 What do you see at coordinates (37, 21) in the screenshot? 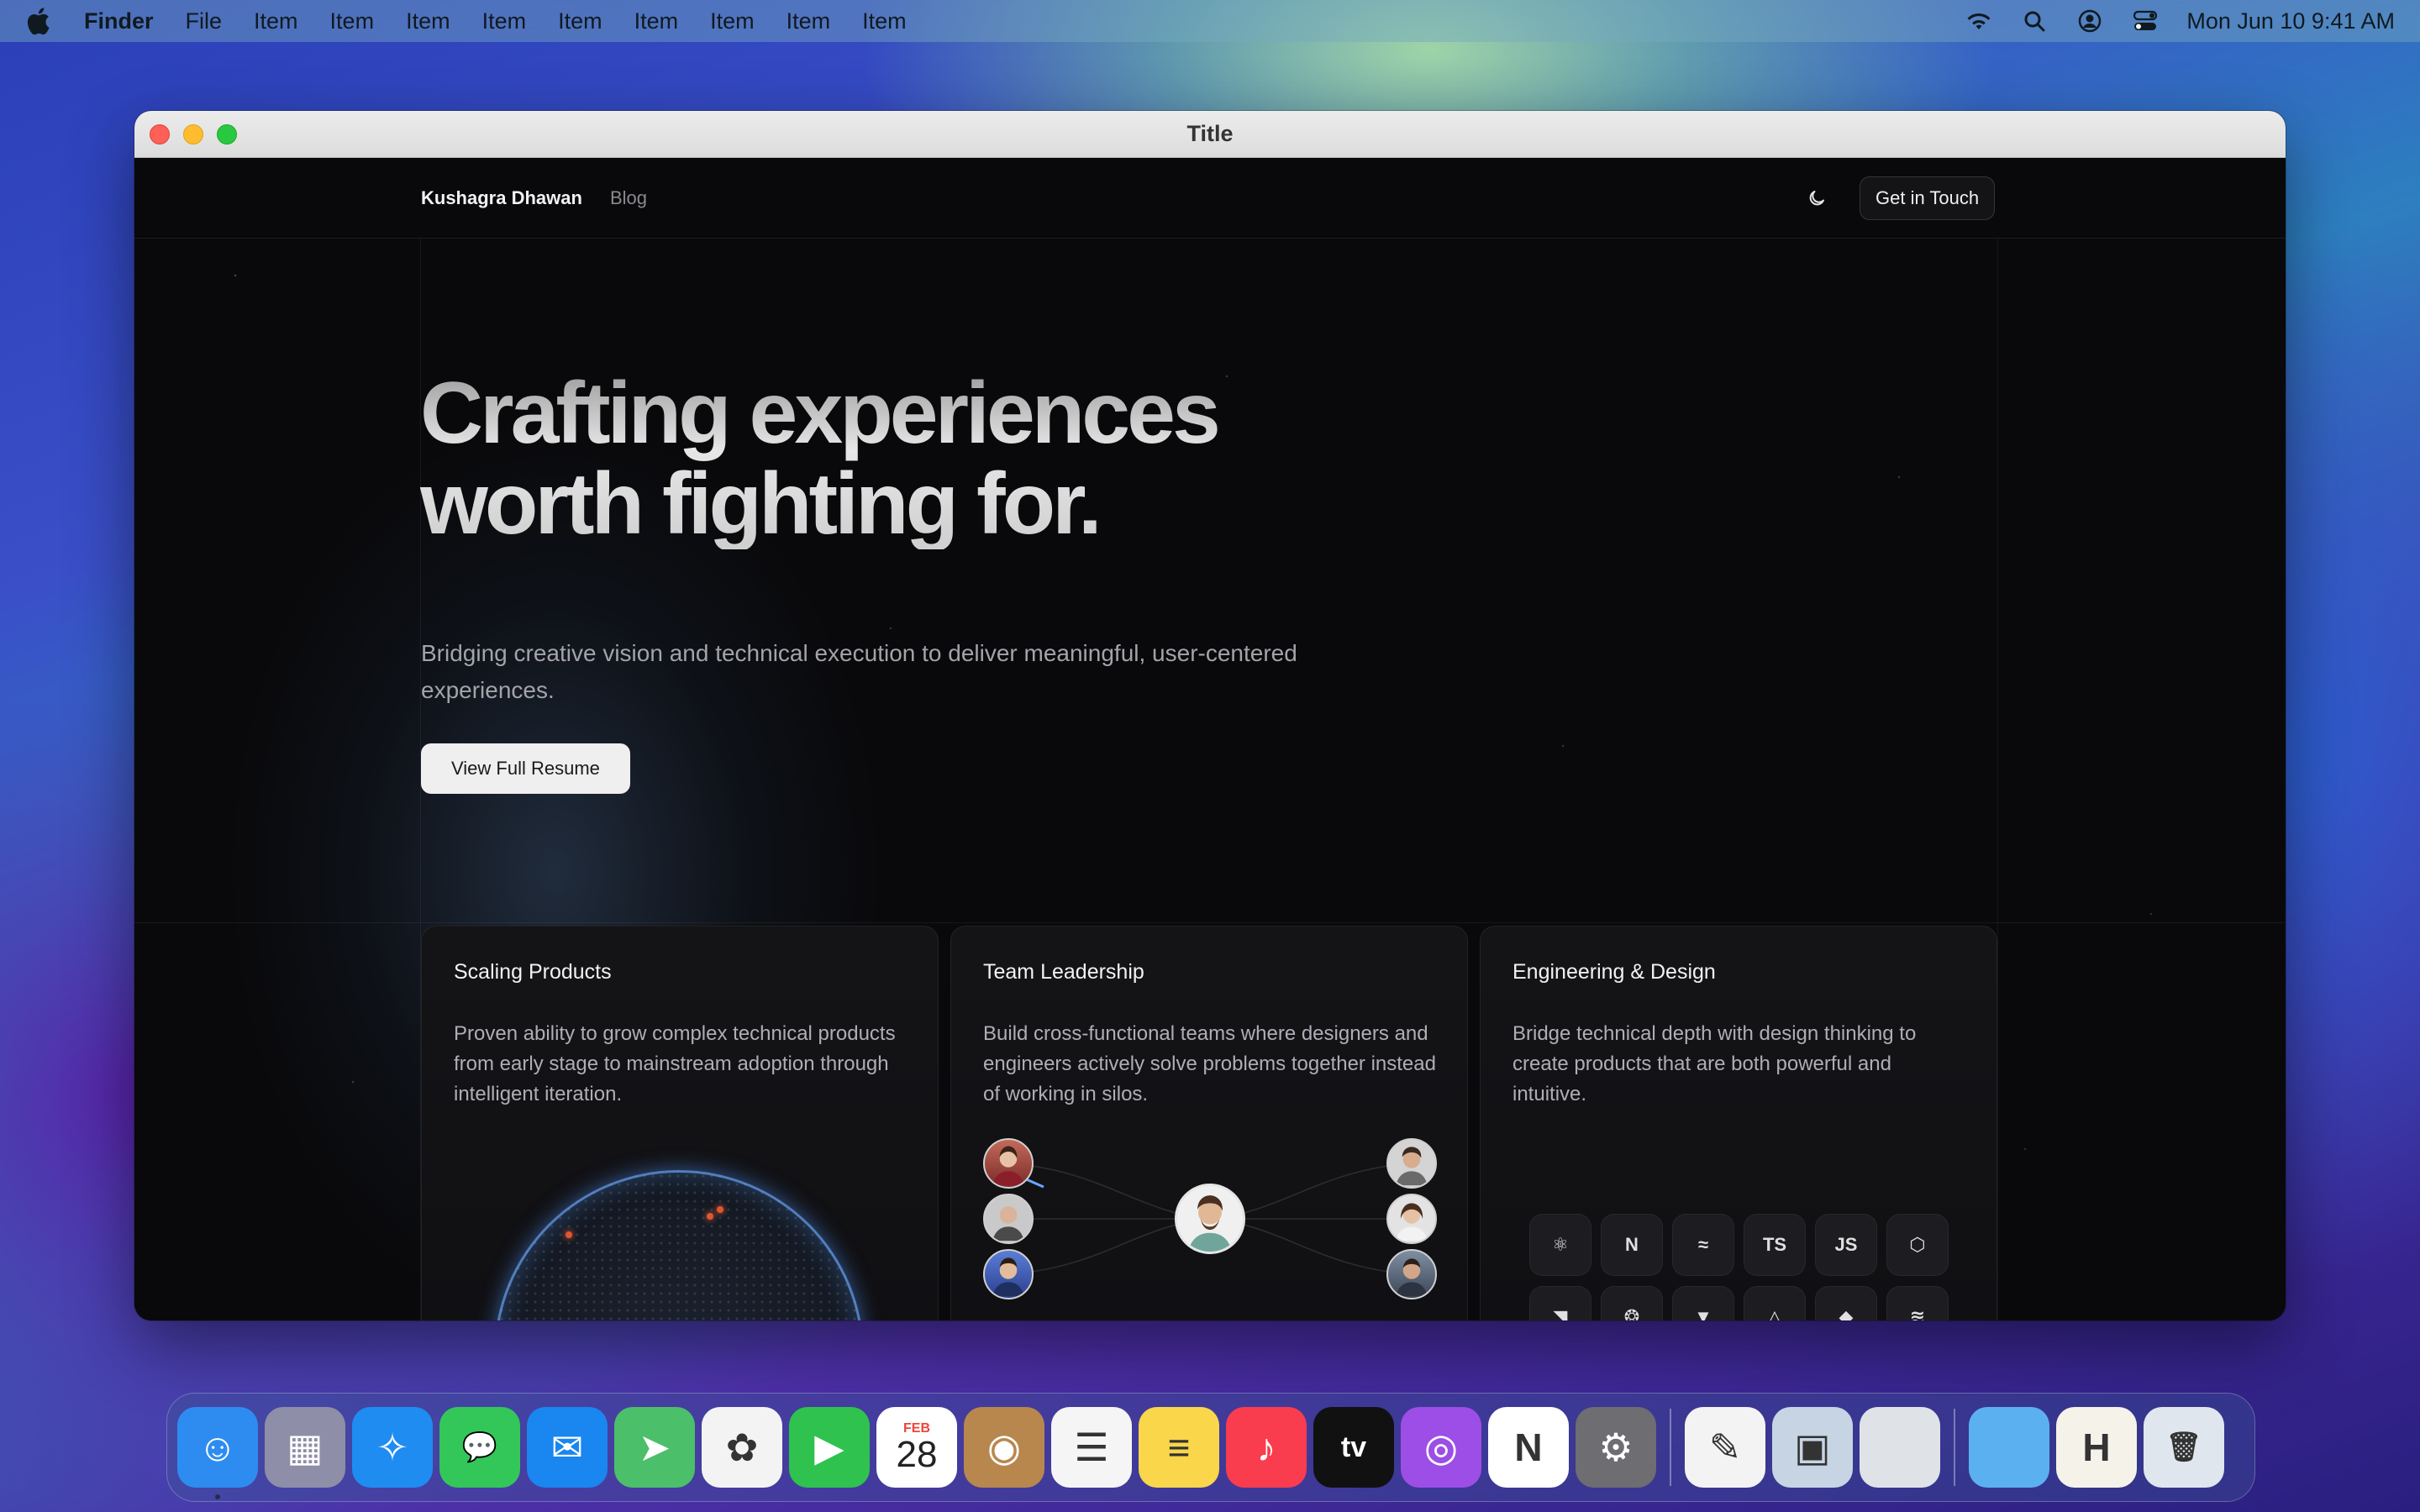
I see `apple-menu-icon` at bounding box center [37, 21].